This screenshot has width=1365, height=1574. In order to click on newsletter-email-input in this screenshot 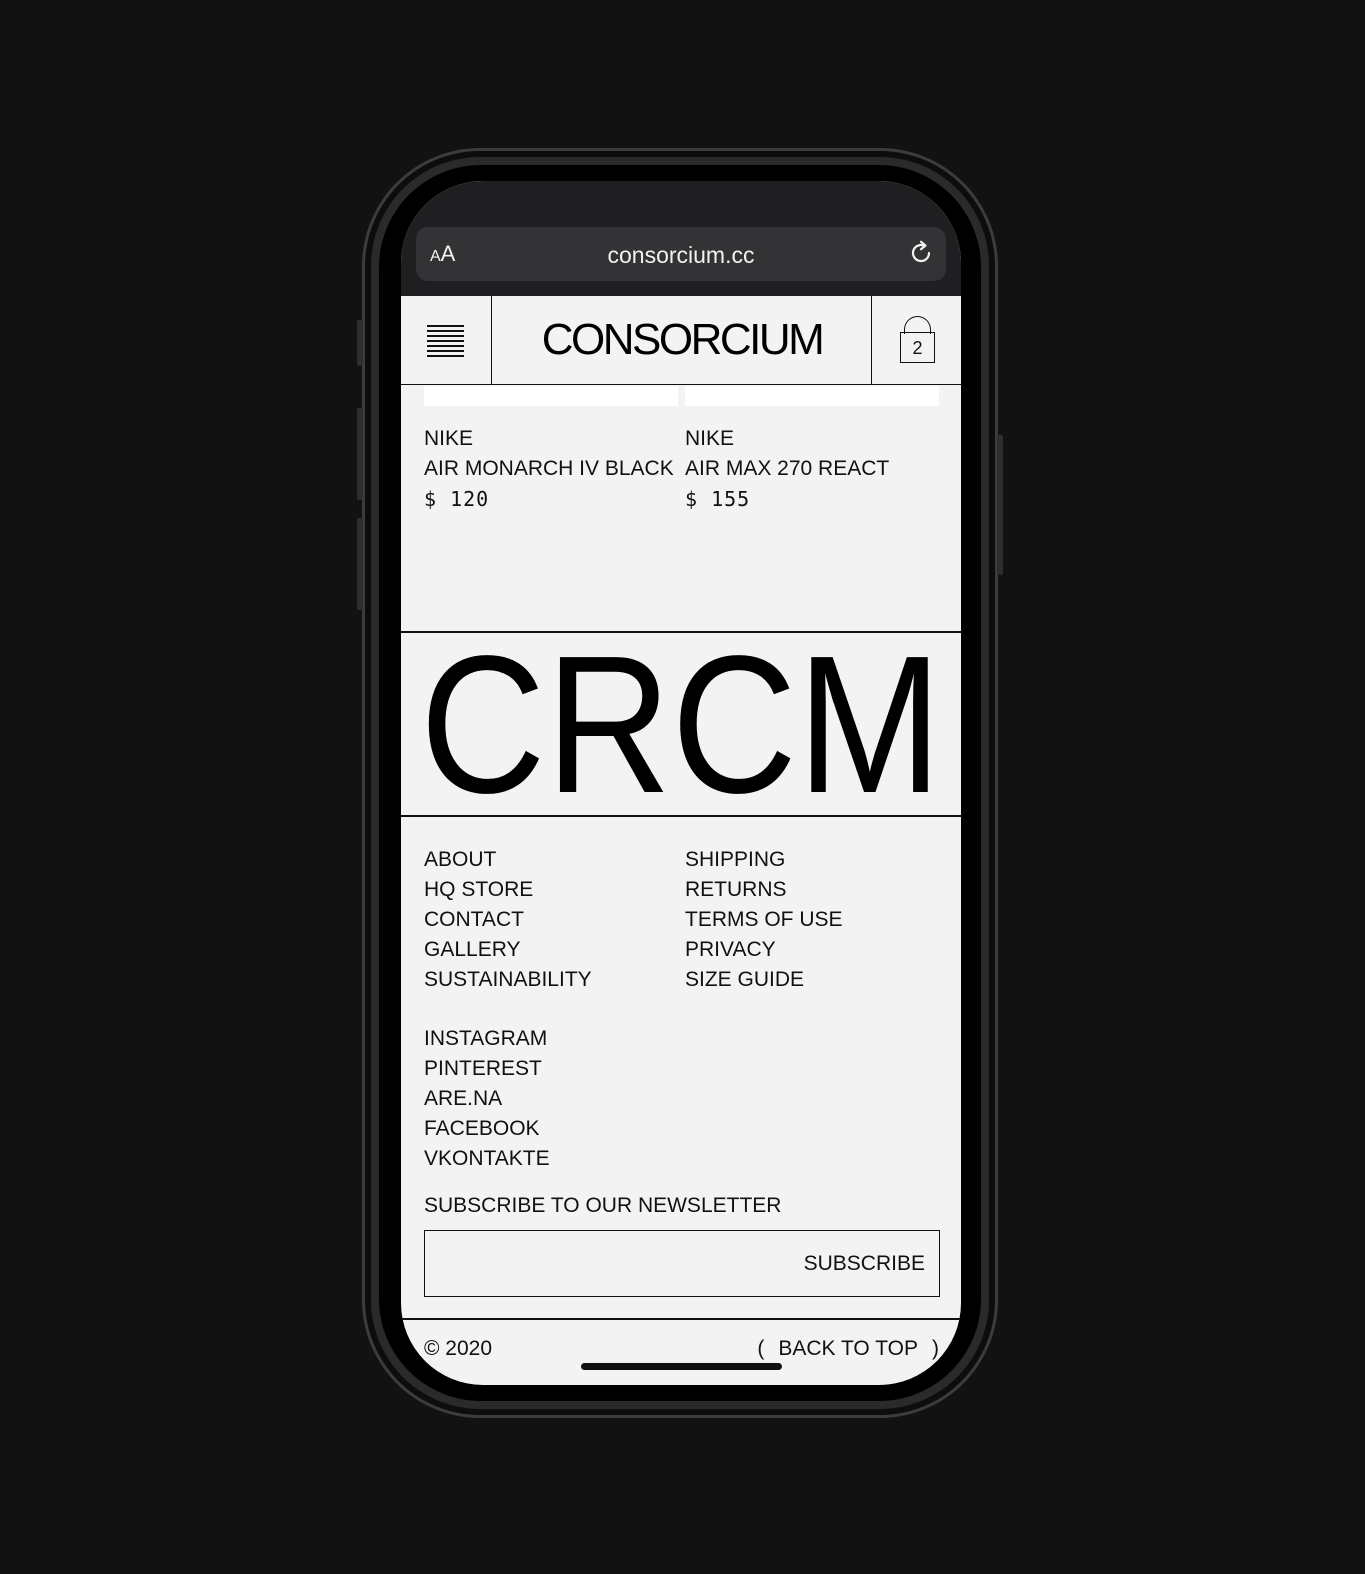, I will do `click(607, 1263)`.